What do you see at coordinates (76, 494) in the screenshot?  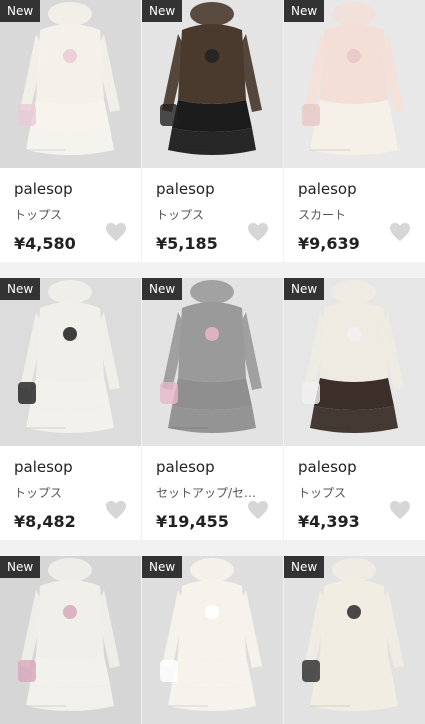 I see `product-info: palesop トップス ¥8,482` at bounding box center [76, 494].